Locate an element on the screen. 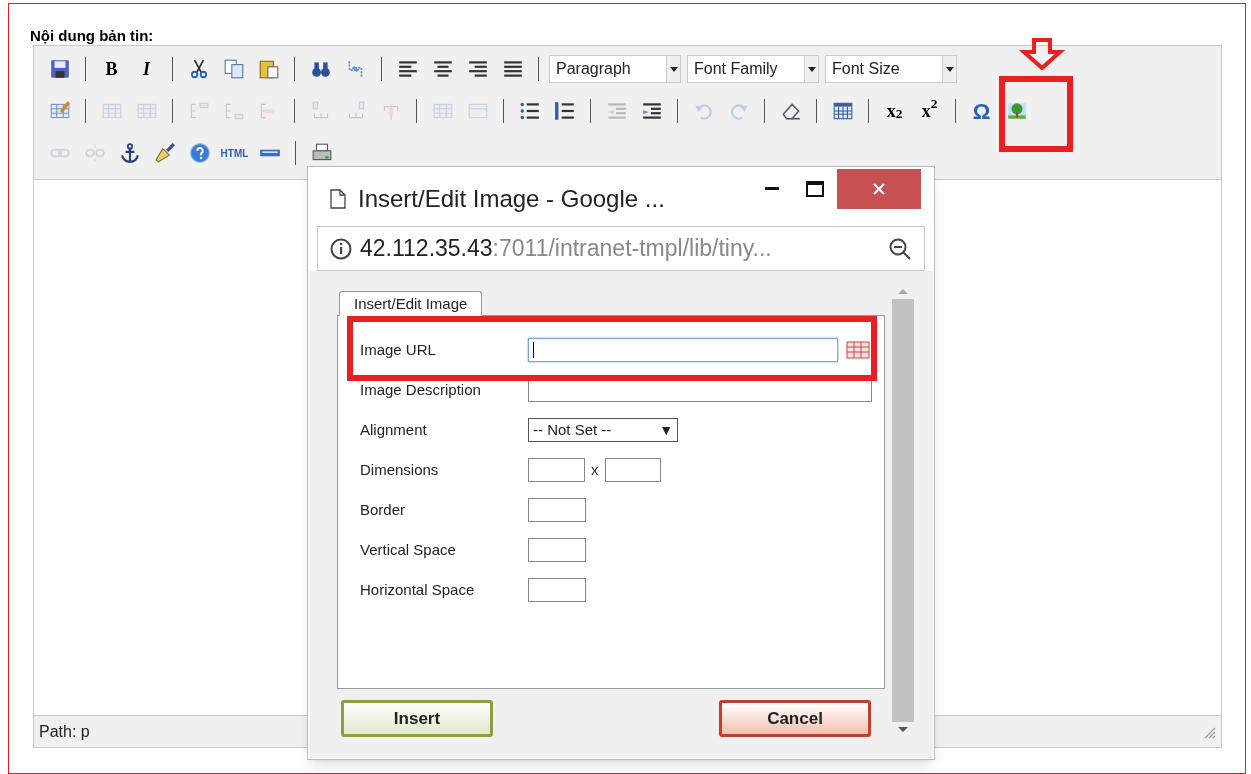 This screenshot has width=1251, height=774. field-label: Dimensions is located at coordinates (400, 469).